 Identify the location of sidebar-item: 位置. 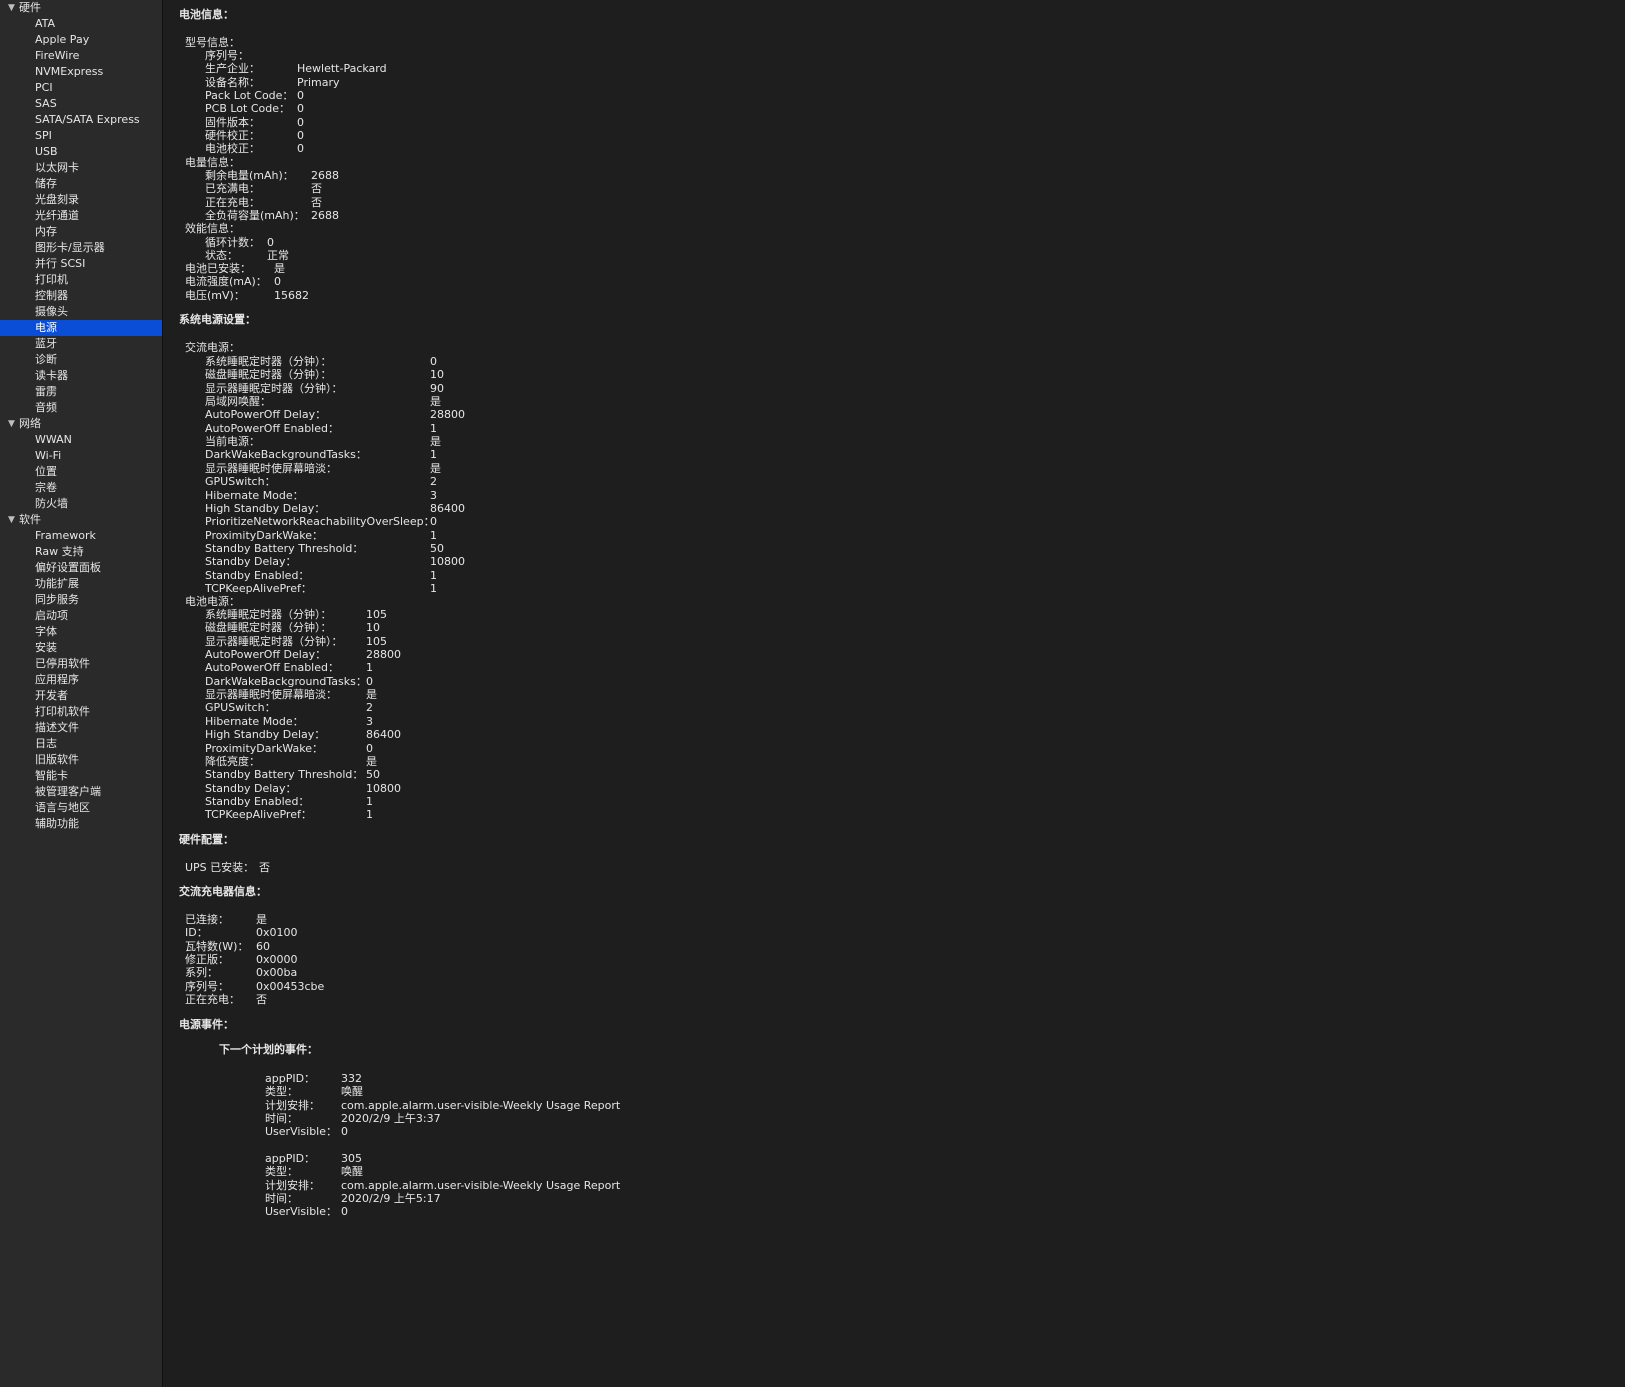
(81, 472).